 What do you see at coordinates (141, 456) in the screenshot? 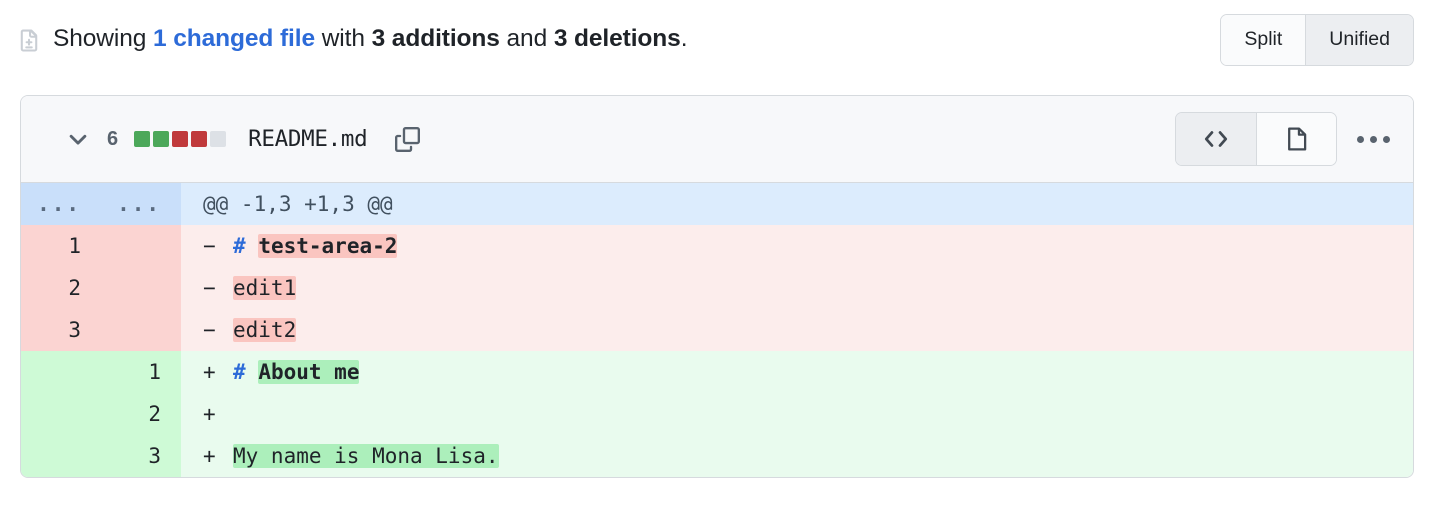
I see `line-number-new: 3` at bounding box center [141, 456].